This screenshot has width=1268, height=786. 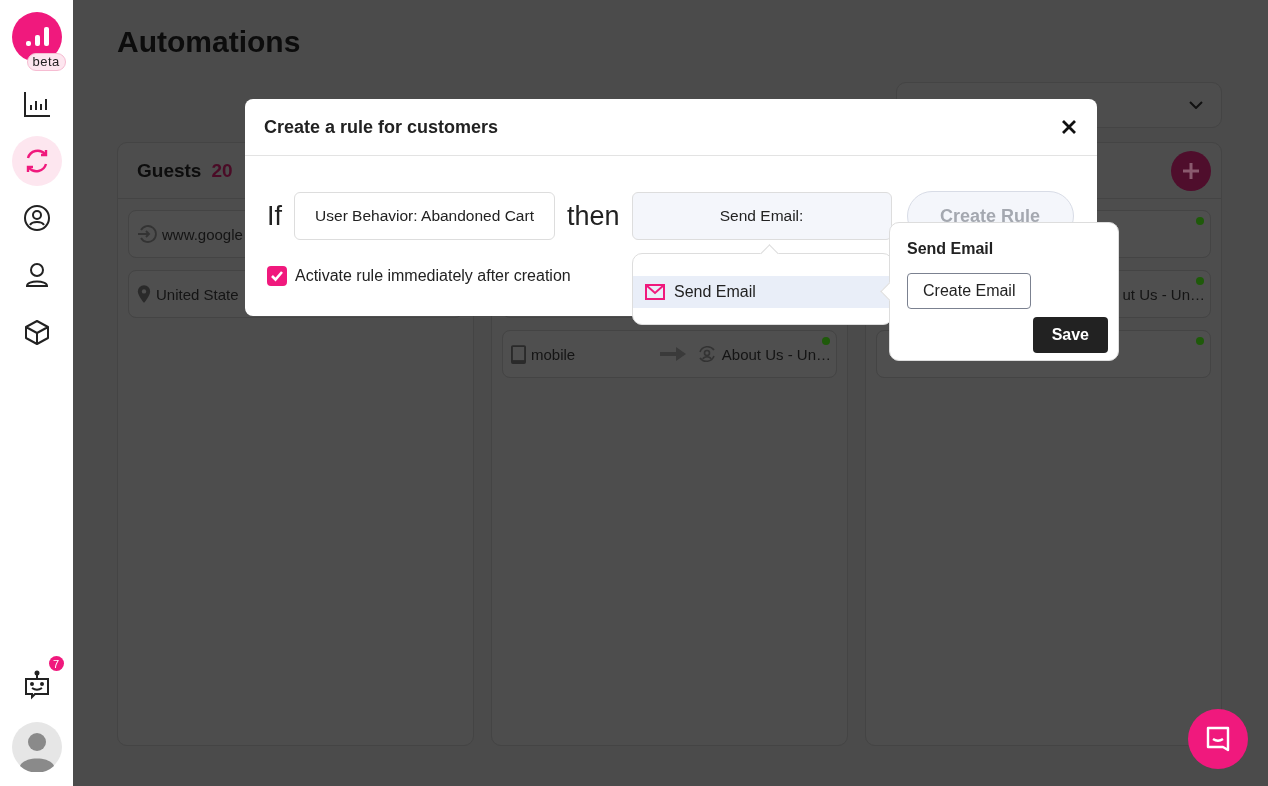 What do you see at coordinates (950, 249) in the screenshot?
I see `popover-title: Send Email` at bounding box center [950, 249].